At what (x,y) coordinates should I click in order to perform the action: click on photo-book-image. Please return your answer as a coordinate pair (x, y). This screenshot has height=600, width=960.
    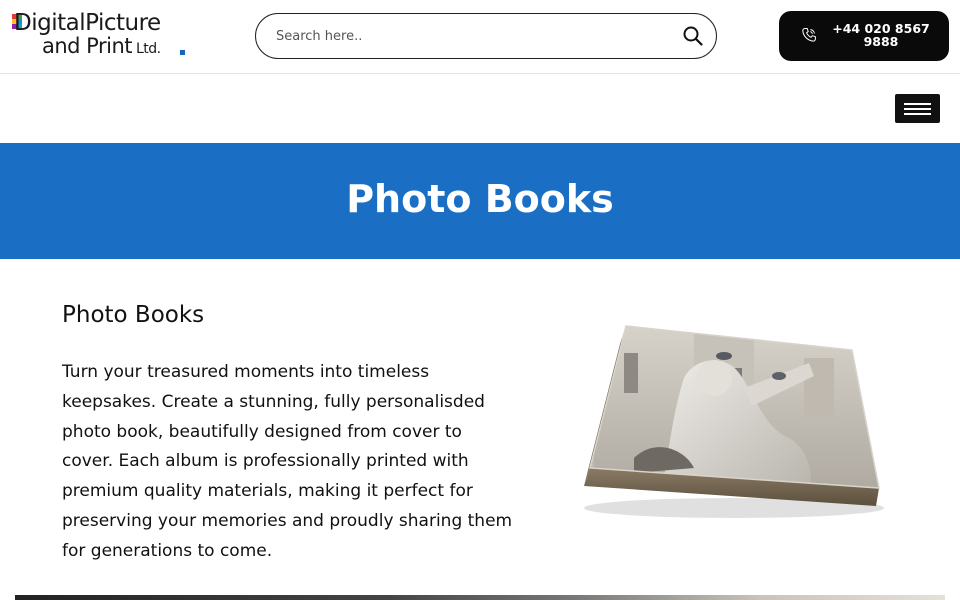
    Looking at the image, I should click on (729, 423).